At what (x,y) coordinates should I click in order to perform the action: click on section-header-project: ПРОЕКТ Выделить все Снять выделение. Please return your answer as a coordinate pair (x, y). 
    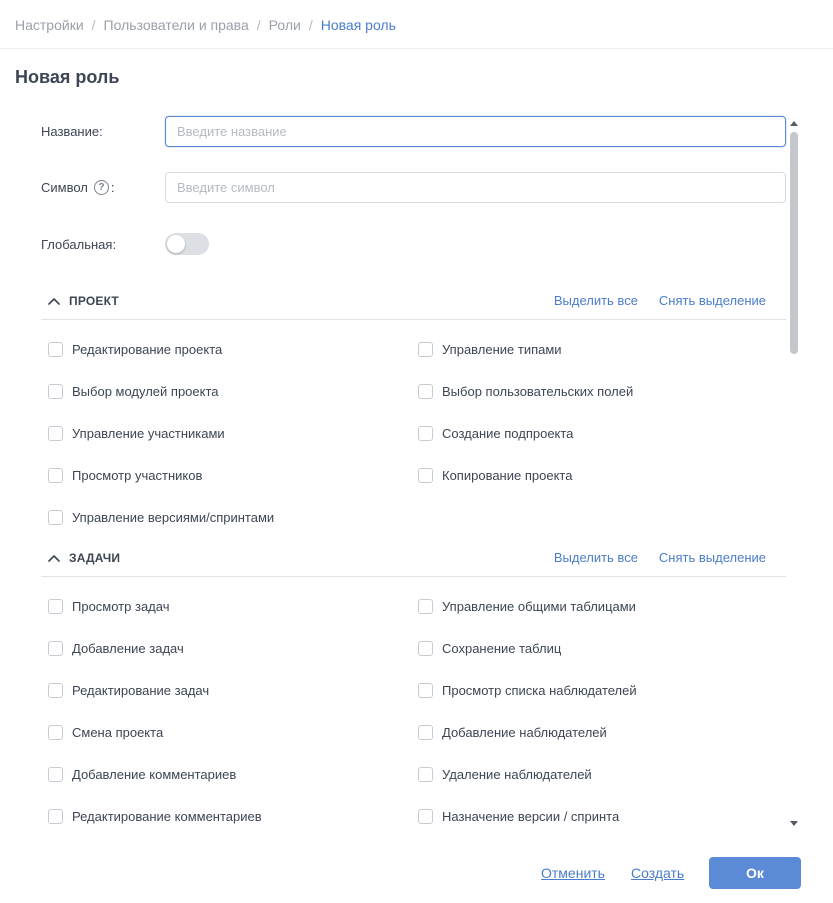
    Looking at the image, I should click on (413, 301).